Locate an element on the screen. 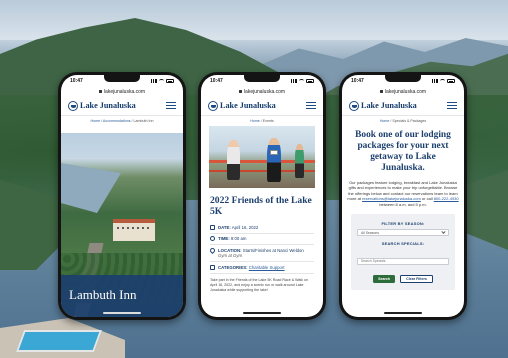  categories-label: CATEGORIES: is located at coordinates (233, 267).